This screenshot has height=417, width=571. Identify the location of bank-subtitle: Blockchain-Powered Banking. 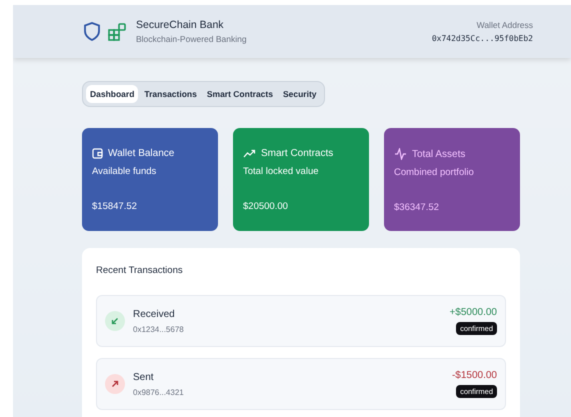
(191, 39).